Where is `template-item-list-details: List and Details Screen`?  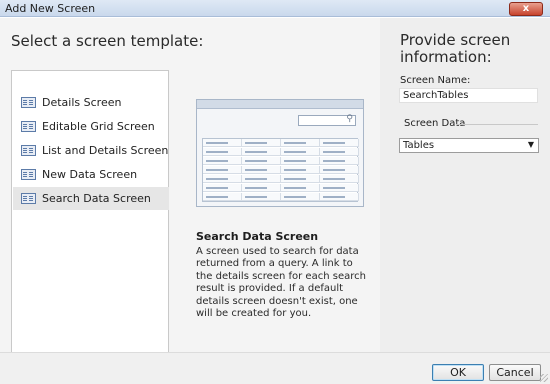
template-item-list-details: List and Details Screen is located at coordinates (91, 150).